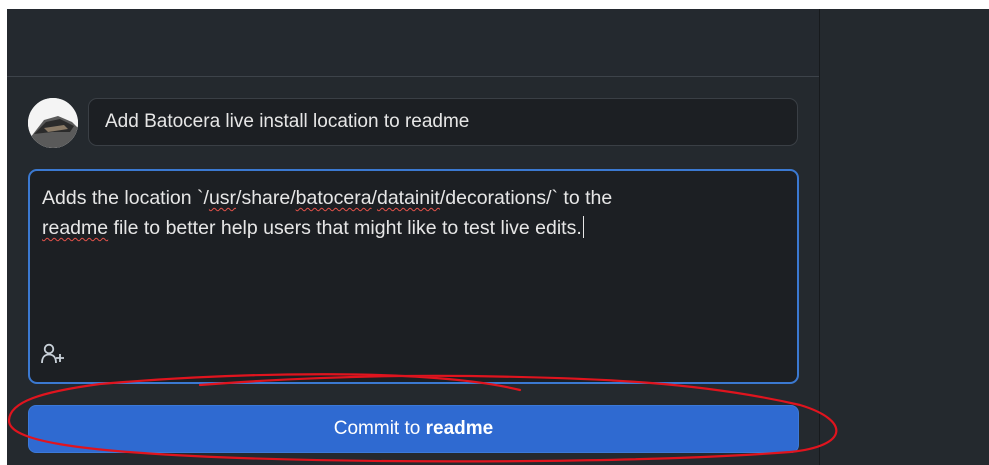 This screenshot has height=465, width=989. I want to click on avatar, so click(53, 123).